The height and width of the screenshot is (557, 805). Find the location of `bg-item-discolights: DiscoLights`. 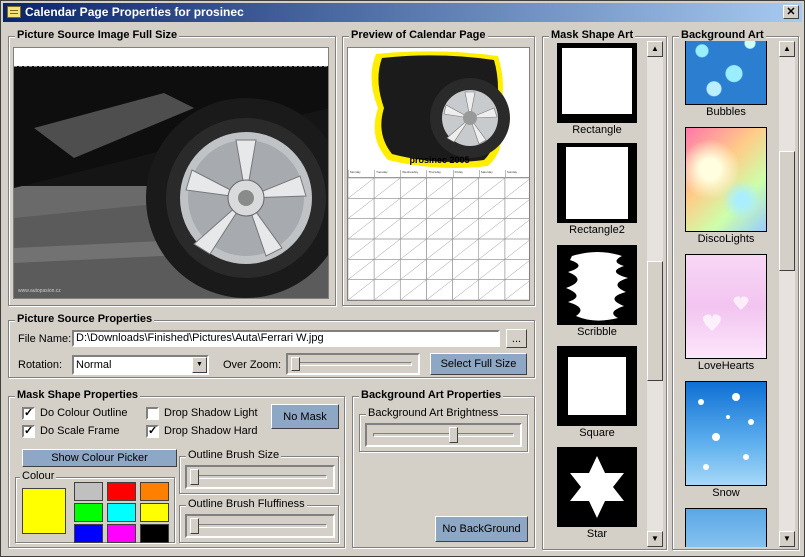

bg-item-discolights: DiscoLights is located at coordinates (726, 186).